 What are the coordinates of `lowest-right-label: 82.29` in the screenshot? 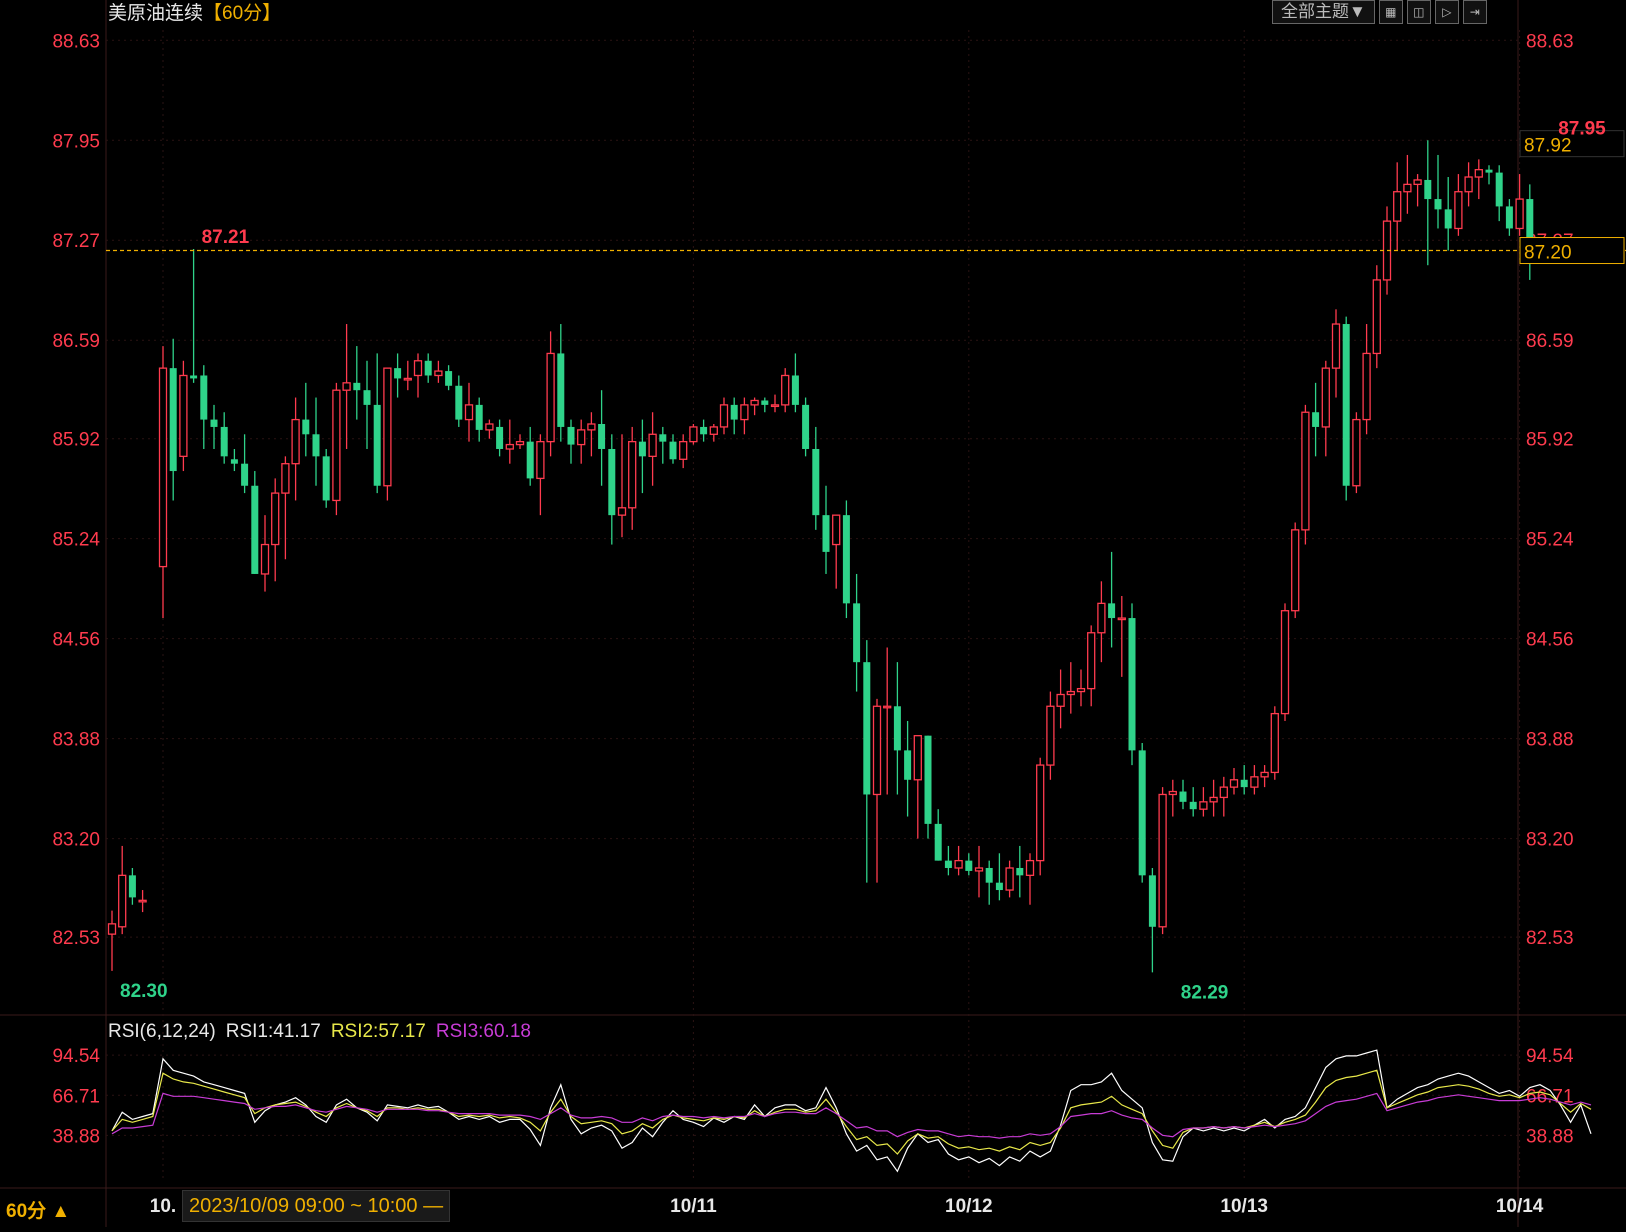 It's located at (1205, 992).